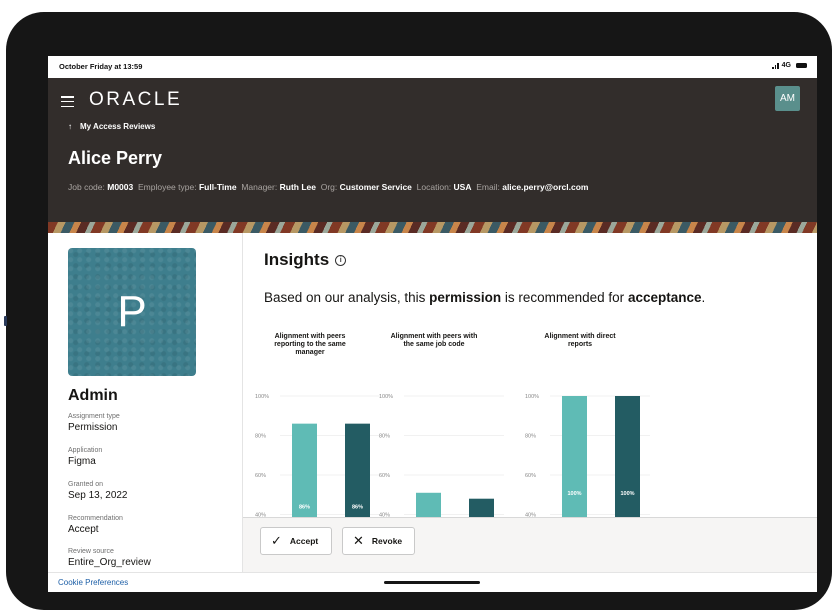 Image resolution: width=835 pixels, height=612 pixels. What do you see at coordinates (91, 551) in the screenshot?
I see `field-label: Review source` at bounding box center [91, 551].